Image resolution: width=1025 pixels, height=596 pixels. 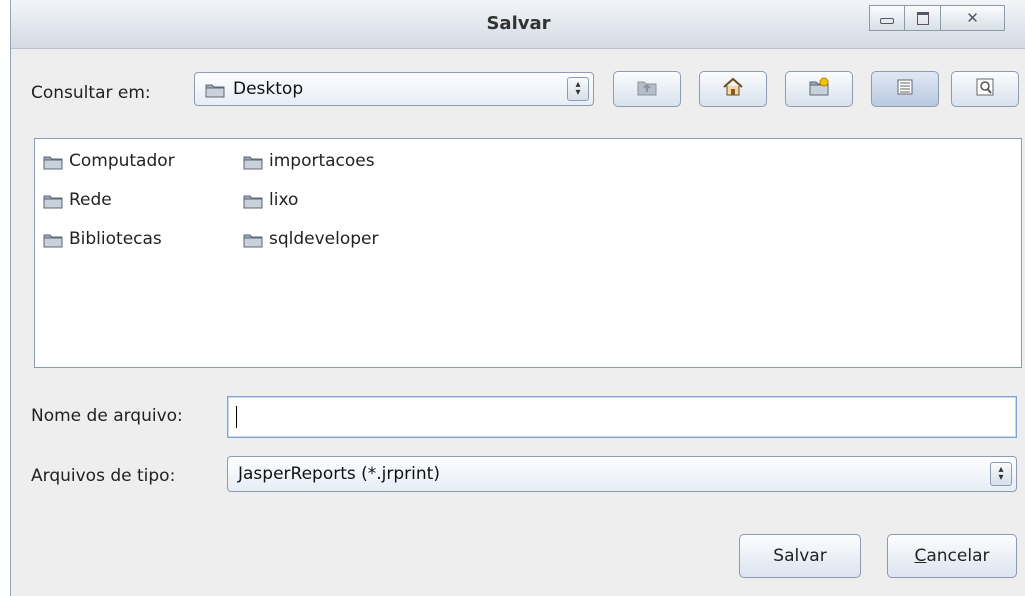 I want to click on cancel-button: Cancelar, so click(x=952, y=556).